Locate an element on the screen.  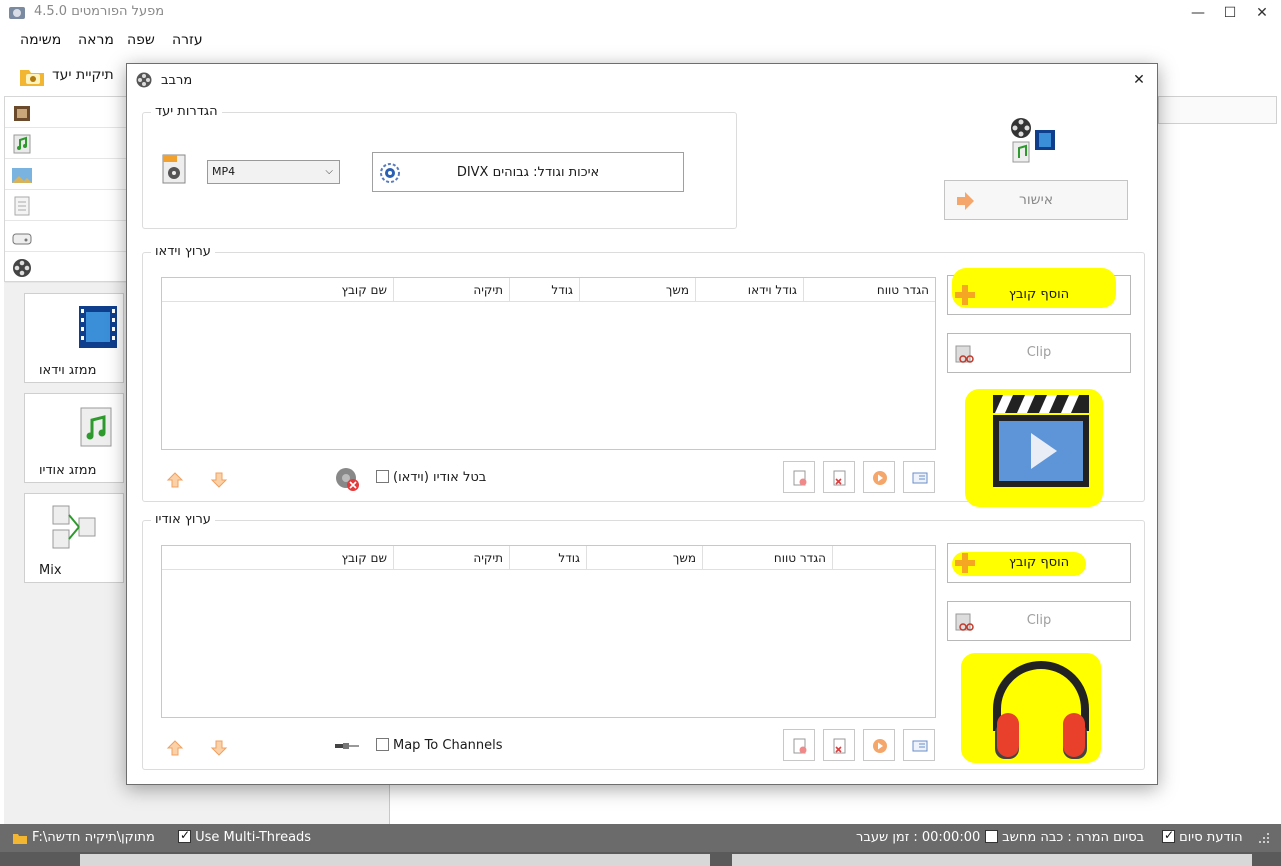
tile-video-joiner-label: ממזג וידאו is located at coordinates (68, 370).